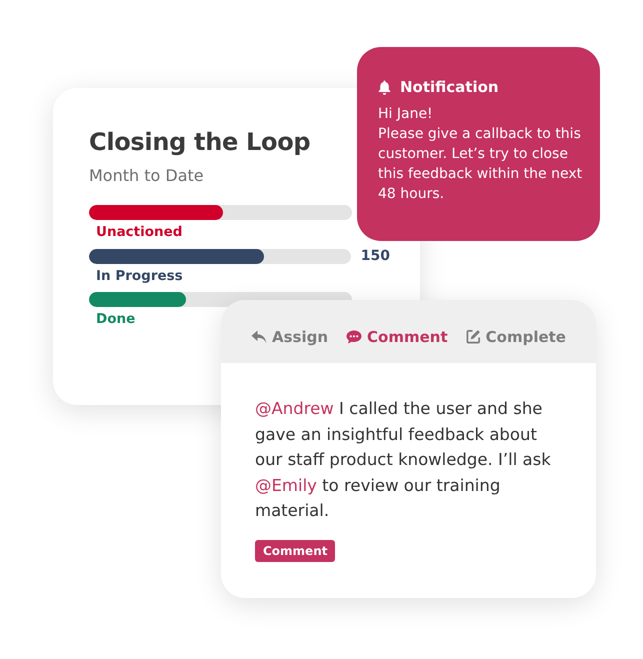  Describe the element at coordinates (289, 337) in the screenshot. I see `action-tab: Assign` at that location.